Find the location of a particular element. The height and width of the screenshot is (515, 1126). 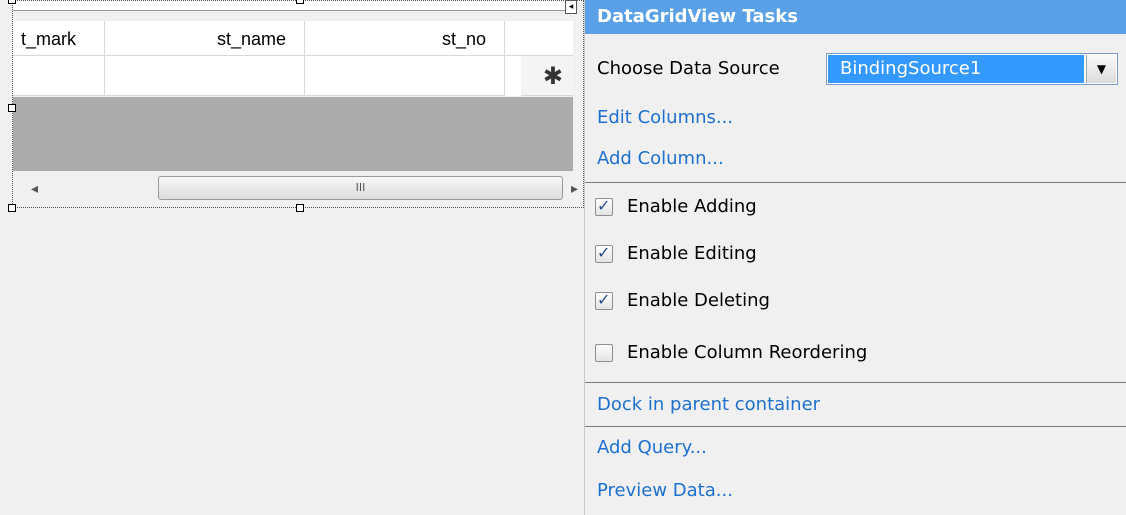

data-source-value: BindingSource1 is located at coordinates (956, 69).